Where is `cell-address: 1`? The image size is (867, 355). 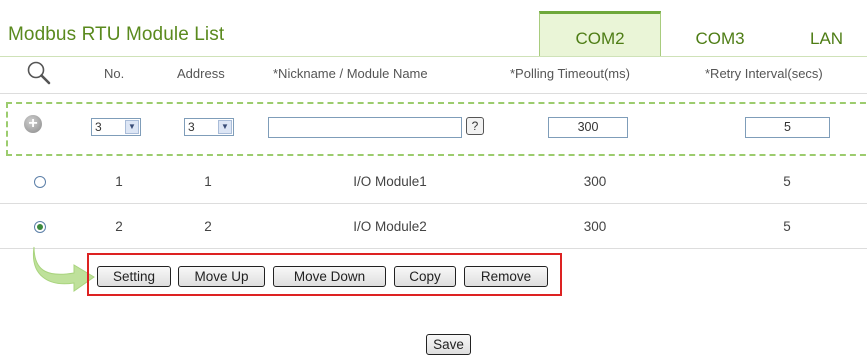
cell-address: 1 is located at coordinates (208, 181).